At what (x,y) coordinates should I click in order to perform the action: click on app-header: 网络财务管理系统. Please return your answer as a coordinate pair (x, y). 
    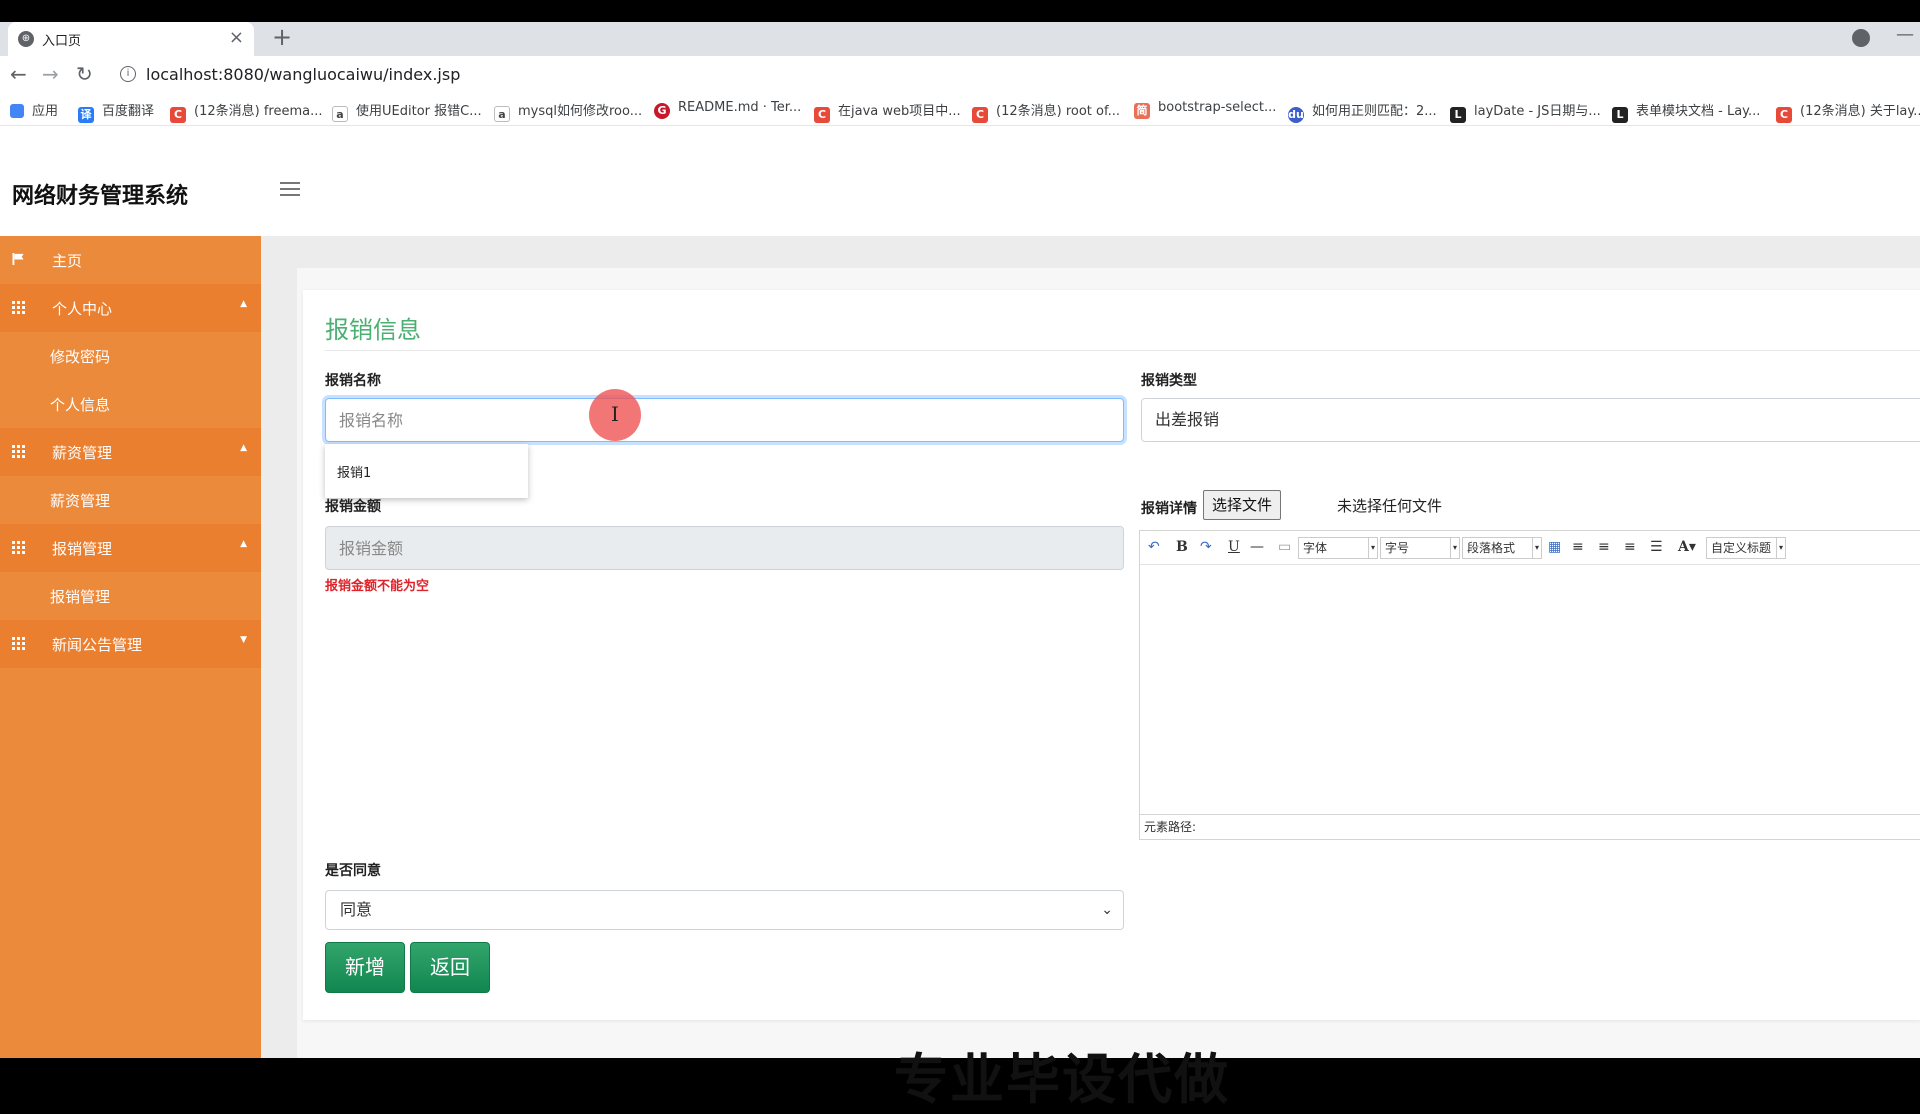
    Looking at the image, I should click on (960, 181).